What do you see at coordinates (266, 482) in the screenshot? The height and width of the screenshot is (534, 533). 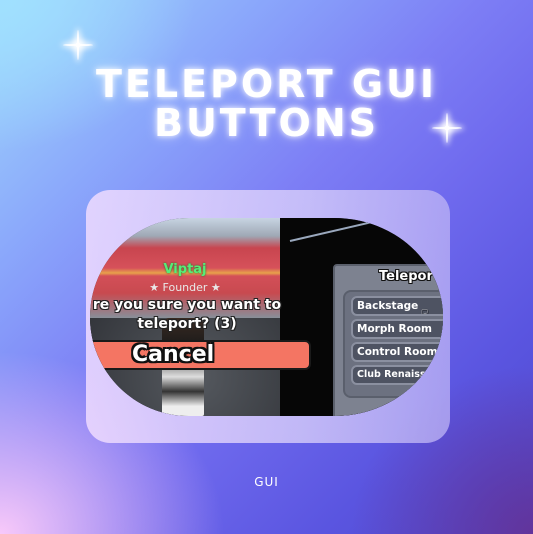 I see `caption: GUI` at bounding box center [266, 482].